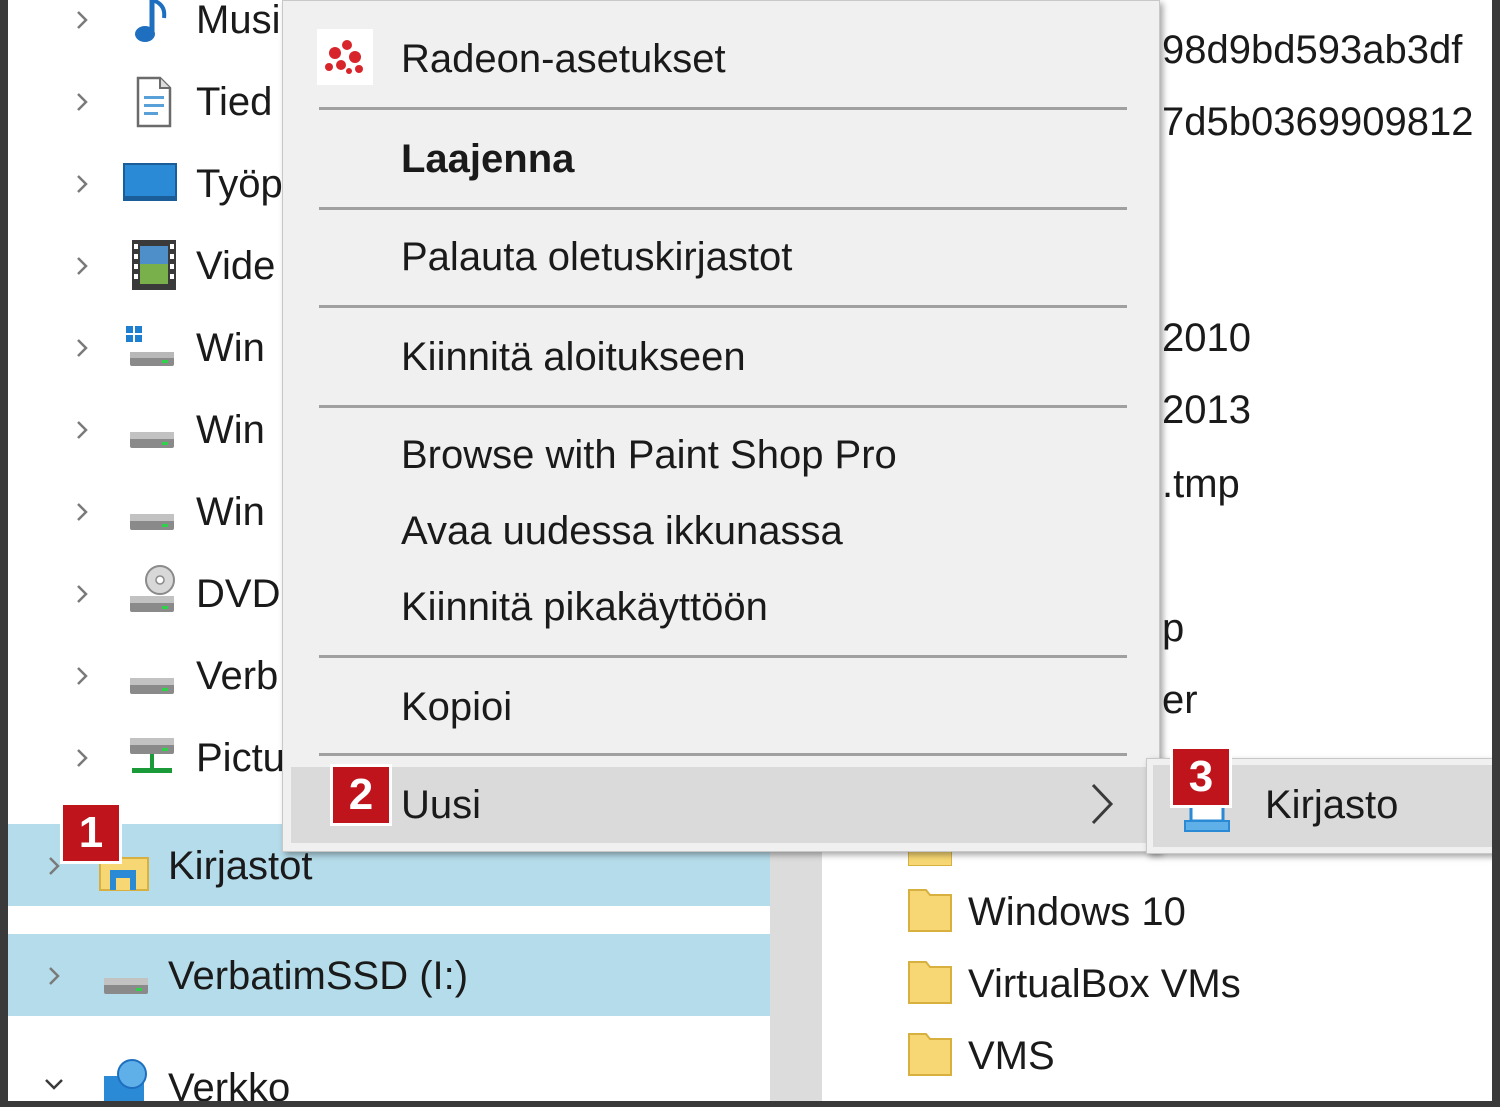  What do you see at coordinates (154, 24) in the screenshot?
I see `music-note-icon` at bounding box center [154, 24].